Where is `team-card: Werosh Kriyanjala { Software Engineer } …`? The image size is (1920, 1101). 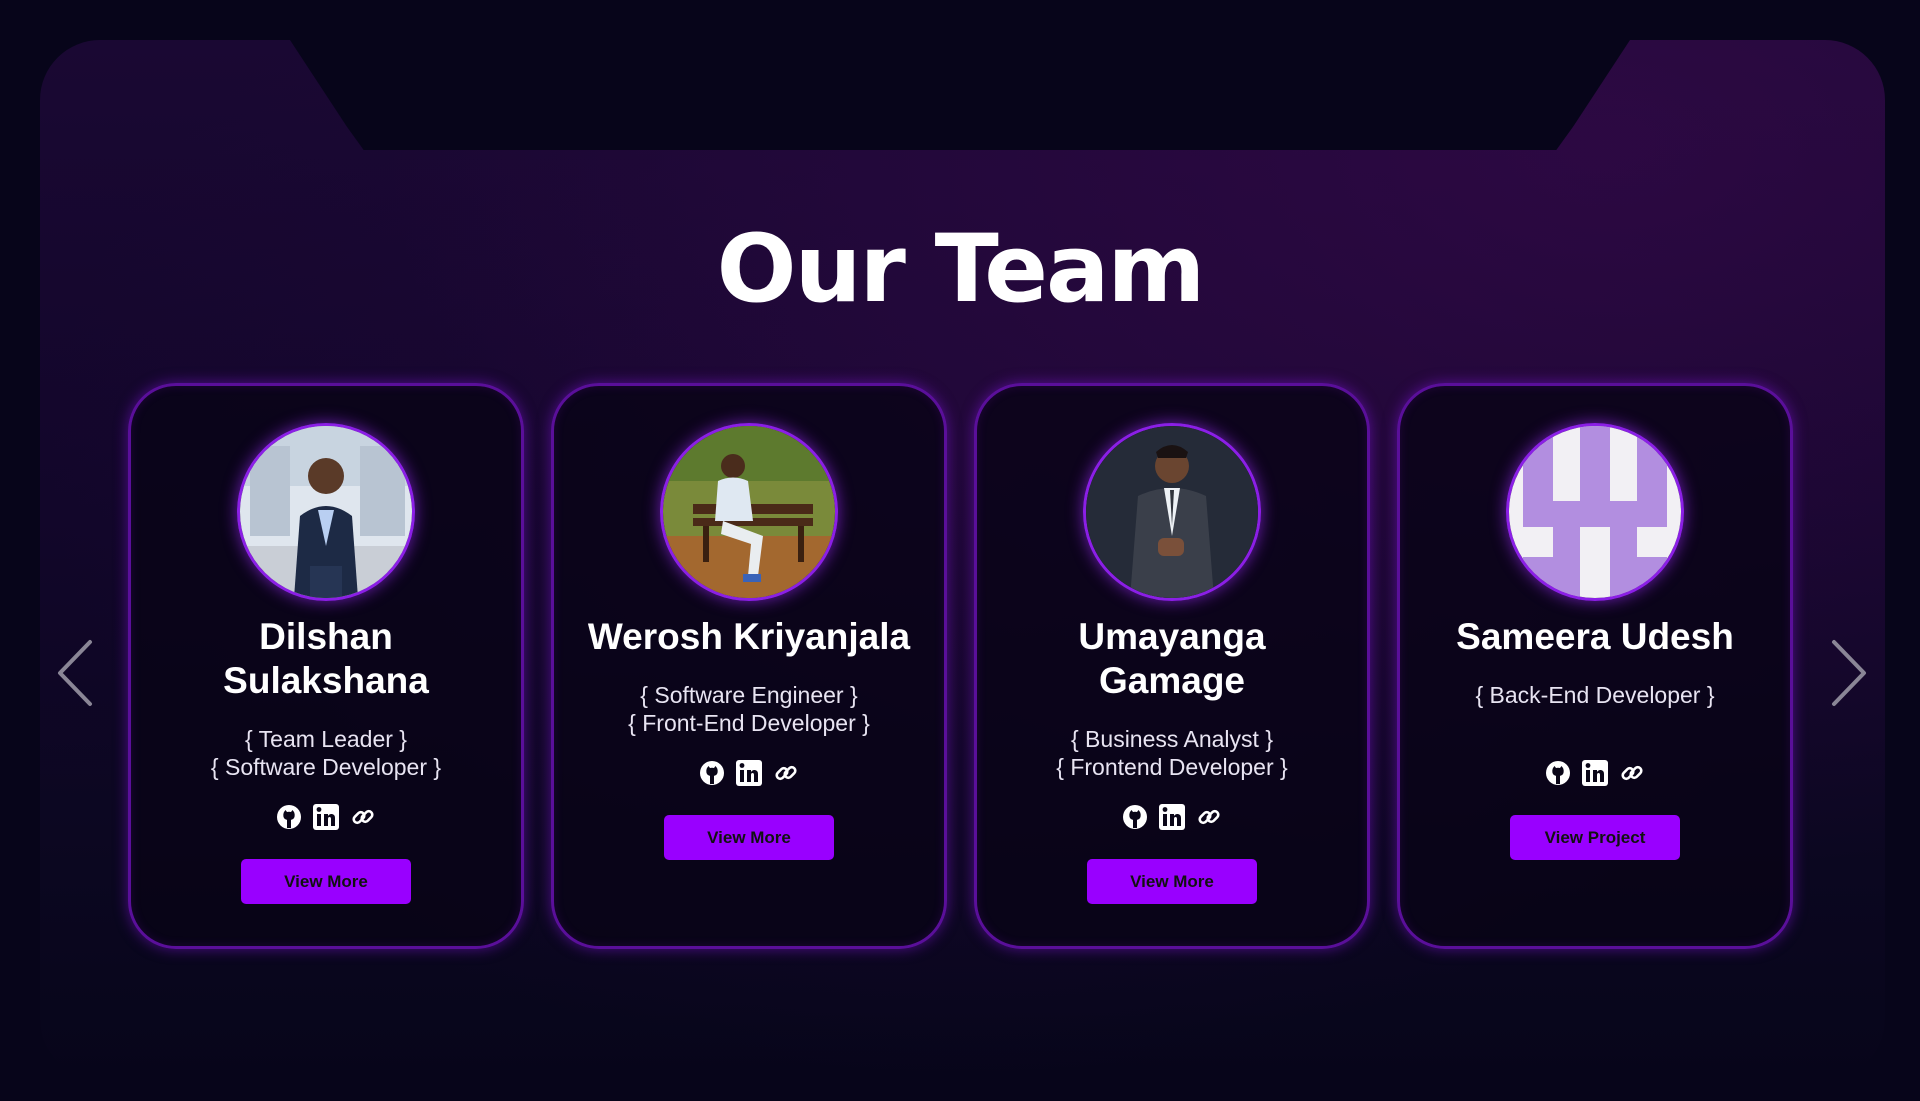
team-card: Werosh Kriyanjala { Software Engineer } … is located at coordinates (749, 666).